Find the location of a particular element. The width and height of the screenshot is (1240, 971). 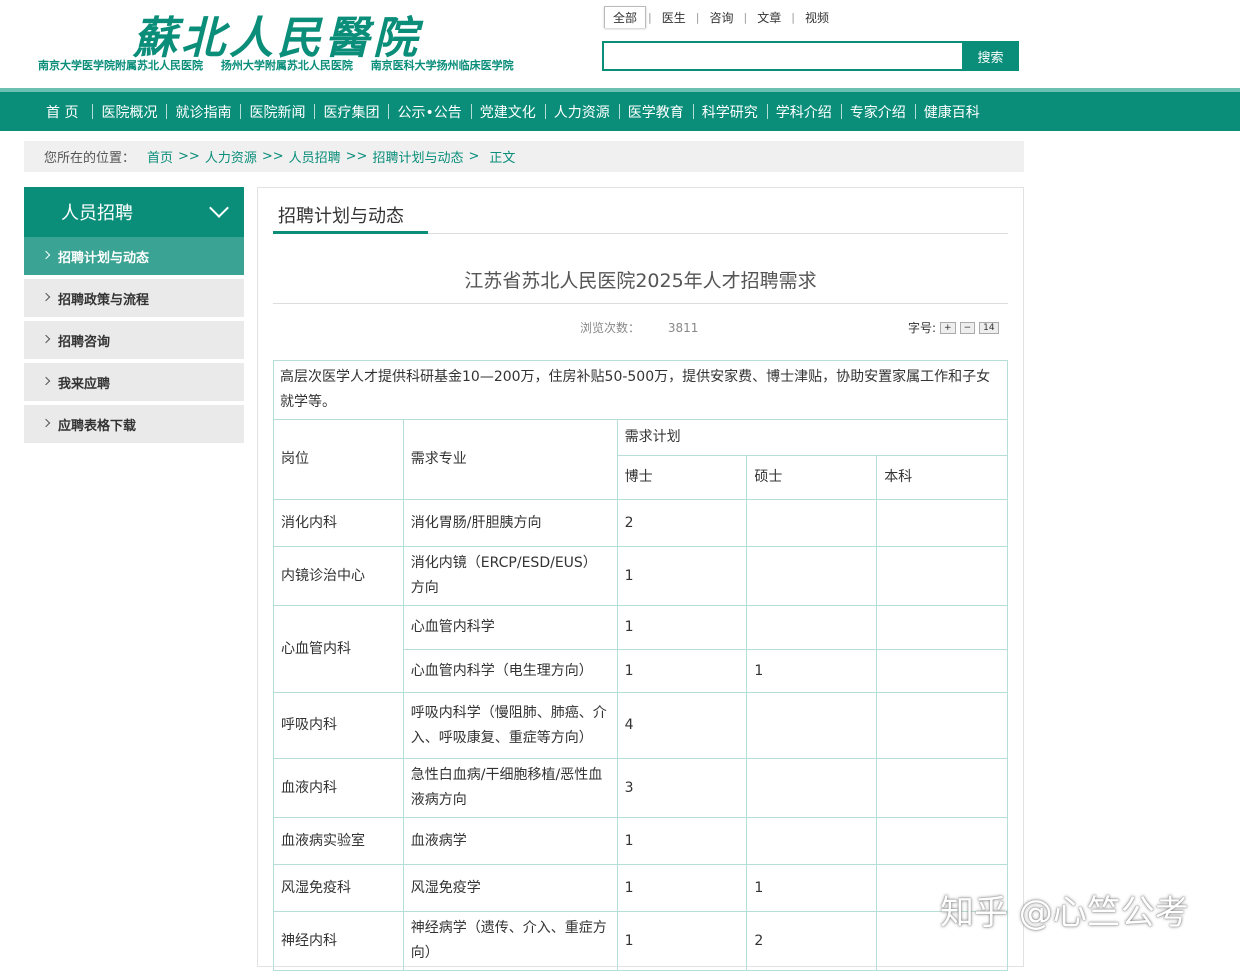

section-accent-bar is located at coordinates (350, 232).